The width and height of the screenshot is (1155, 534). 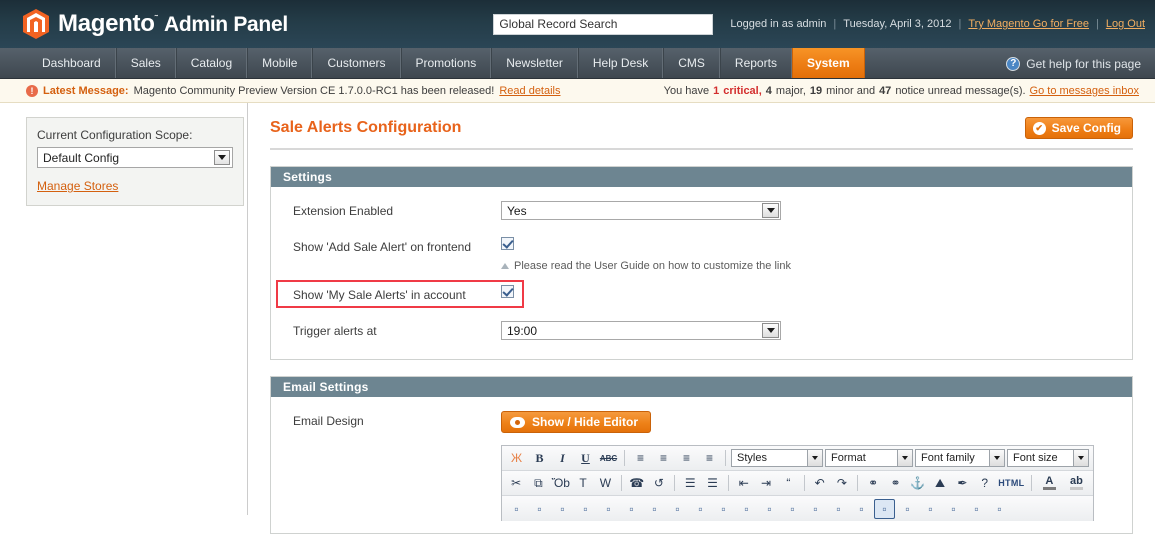 I want to click on font-family-select-value: Font family, so click(x=948, y=458).